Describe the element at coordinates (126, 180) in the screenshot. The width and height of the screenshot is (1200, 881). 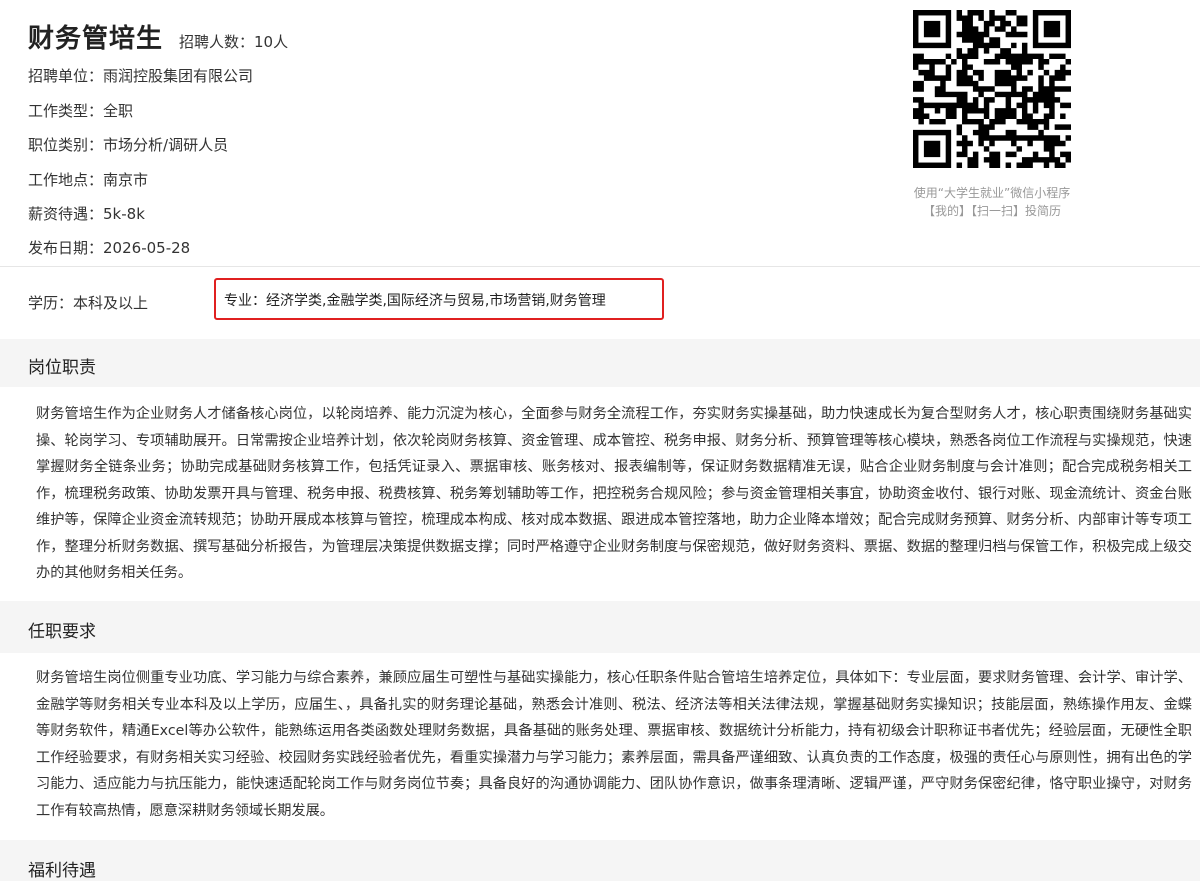
I see `info-value: 南京市` at that location.